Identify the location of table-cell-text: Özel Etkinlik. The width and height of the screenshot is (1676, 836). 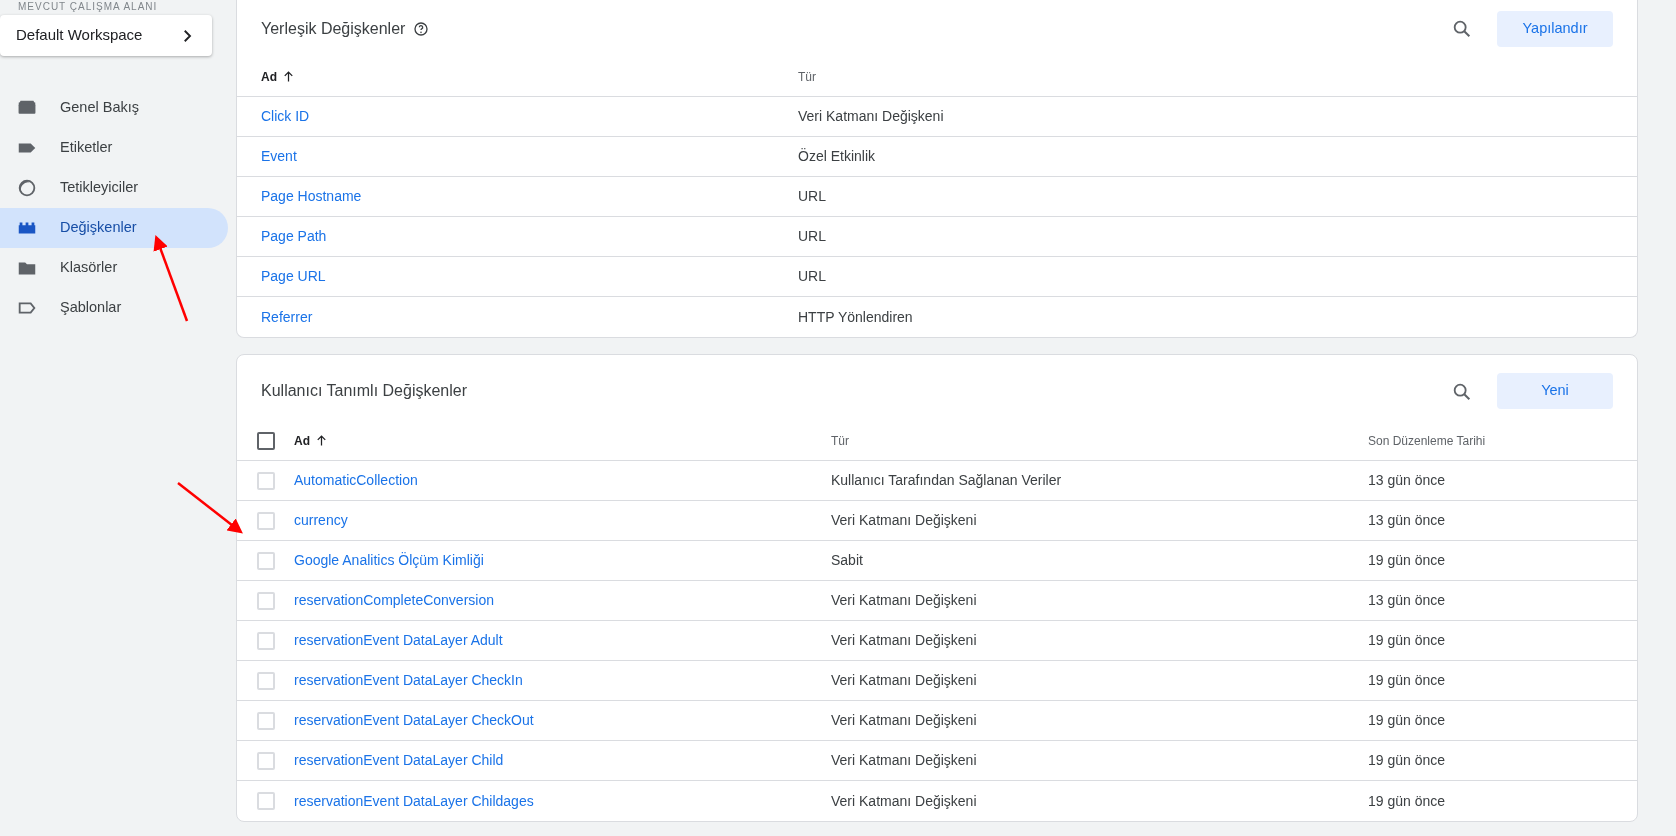
(837, 156).